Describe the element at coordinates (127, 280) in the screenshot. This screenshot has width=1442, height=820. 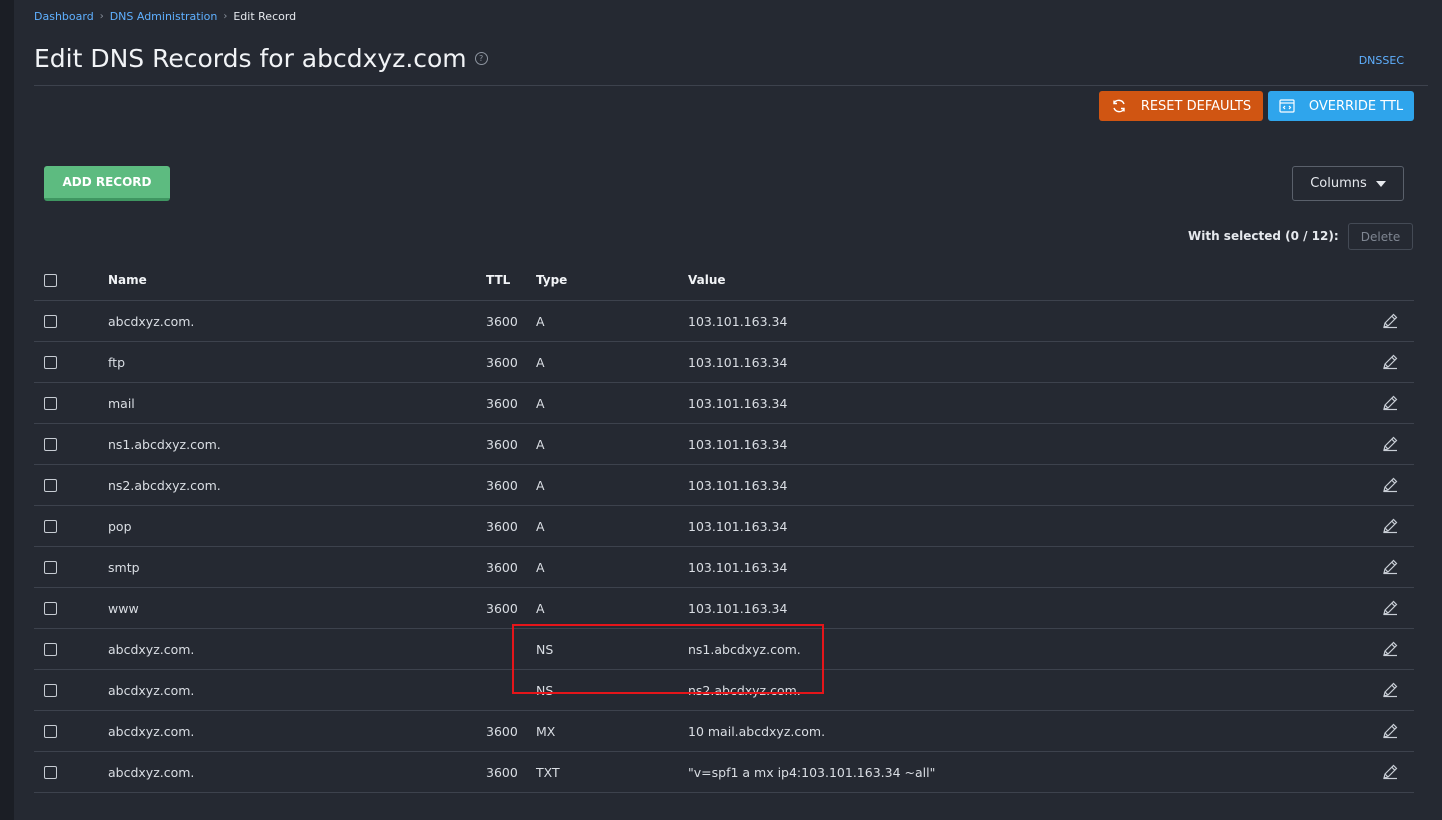
I see `column-header-name: Name` at that location.